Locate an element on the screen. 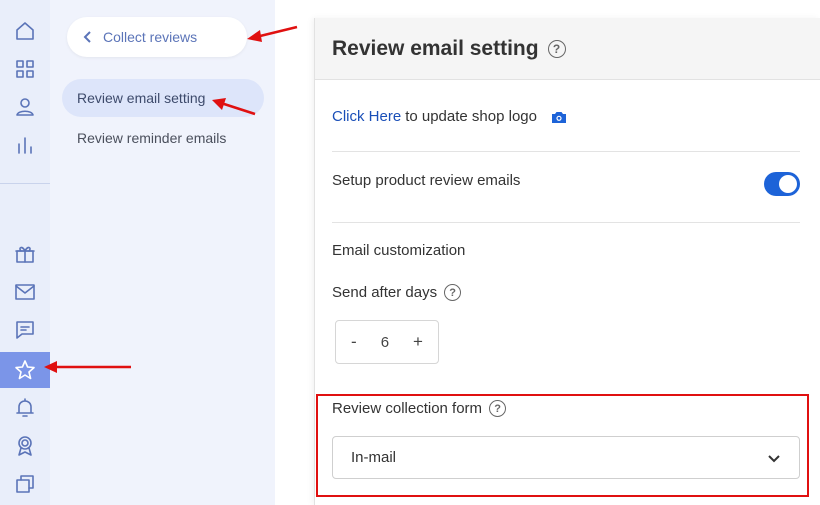  home-icon is located at coordinates (25, 31).